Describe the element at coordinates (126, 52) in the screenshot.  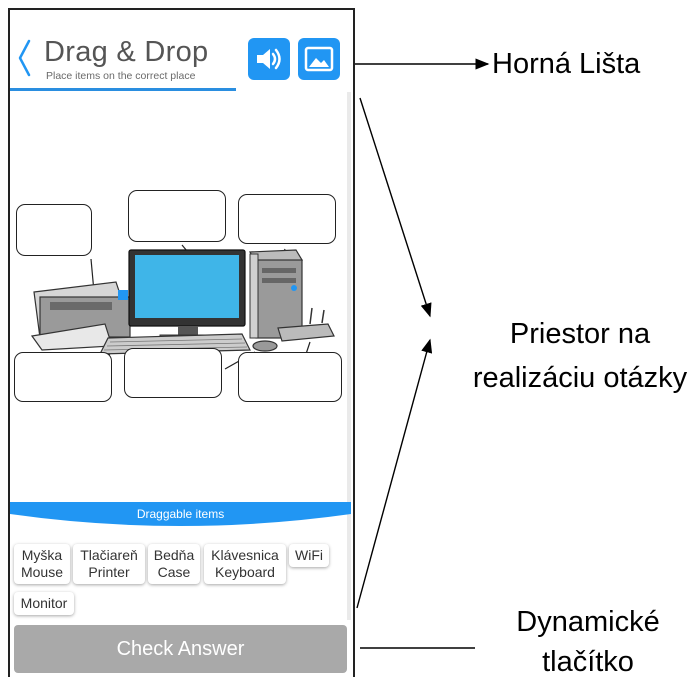
I see `page-title: Drag & Drop` at that location.